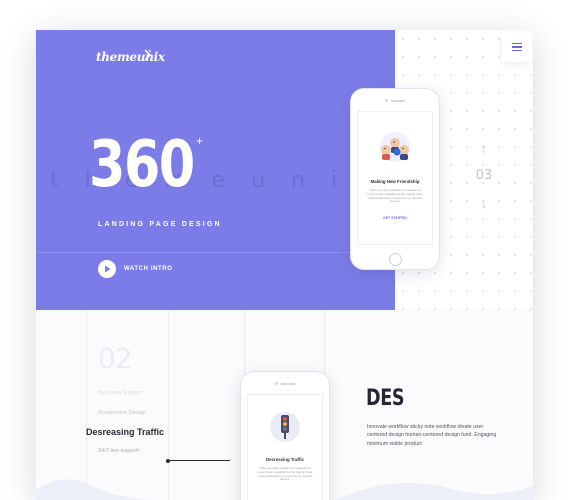 The image size is (570, 500). What do you see at coordinates (200, 141) in the screenshot?
I see `hero-plus-sign: +` at bounding box center [200, 141].